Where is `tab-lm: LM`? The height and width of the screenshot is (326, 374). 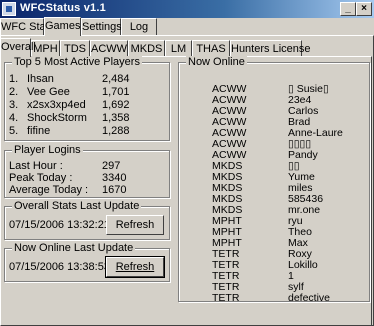
tab-lm: LM is located at coordinates (178, 48).